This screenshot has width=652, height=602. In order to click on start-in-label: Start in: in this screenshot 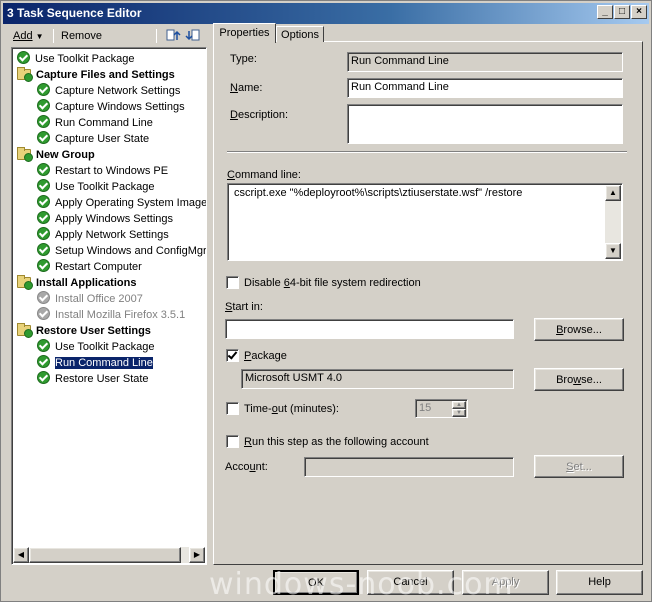, I will do `click(244, 307)`.